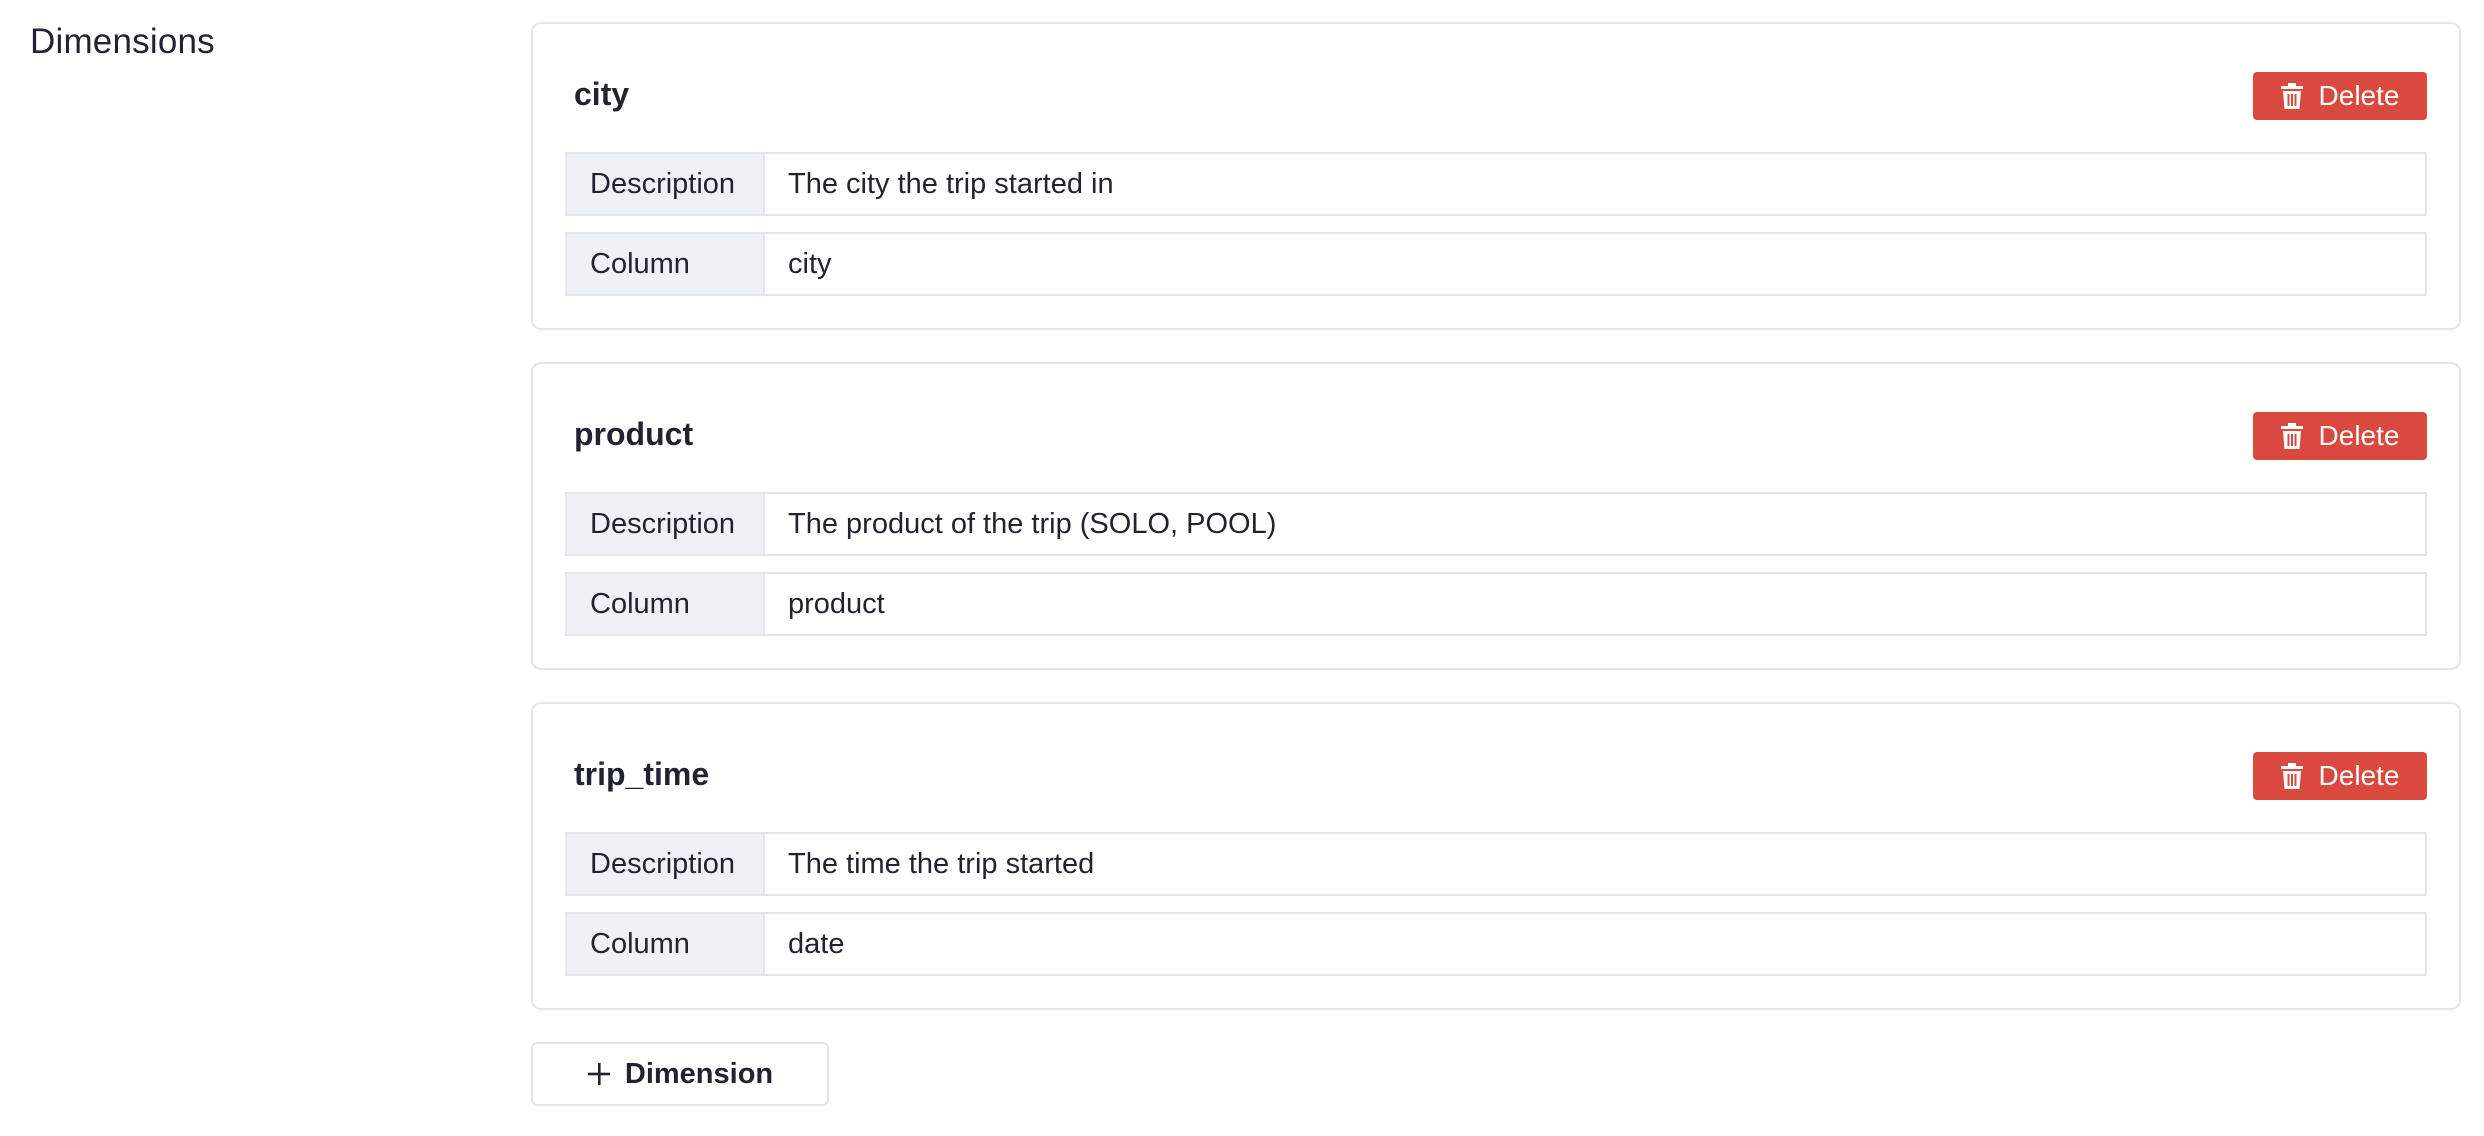 The height and width of the screenshot is (1136, 2484). I want to click on column-field: product, so click(1595, 604).